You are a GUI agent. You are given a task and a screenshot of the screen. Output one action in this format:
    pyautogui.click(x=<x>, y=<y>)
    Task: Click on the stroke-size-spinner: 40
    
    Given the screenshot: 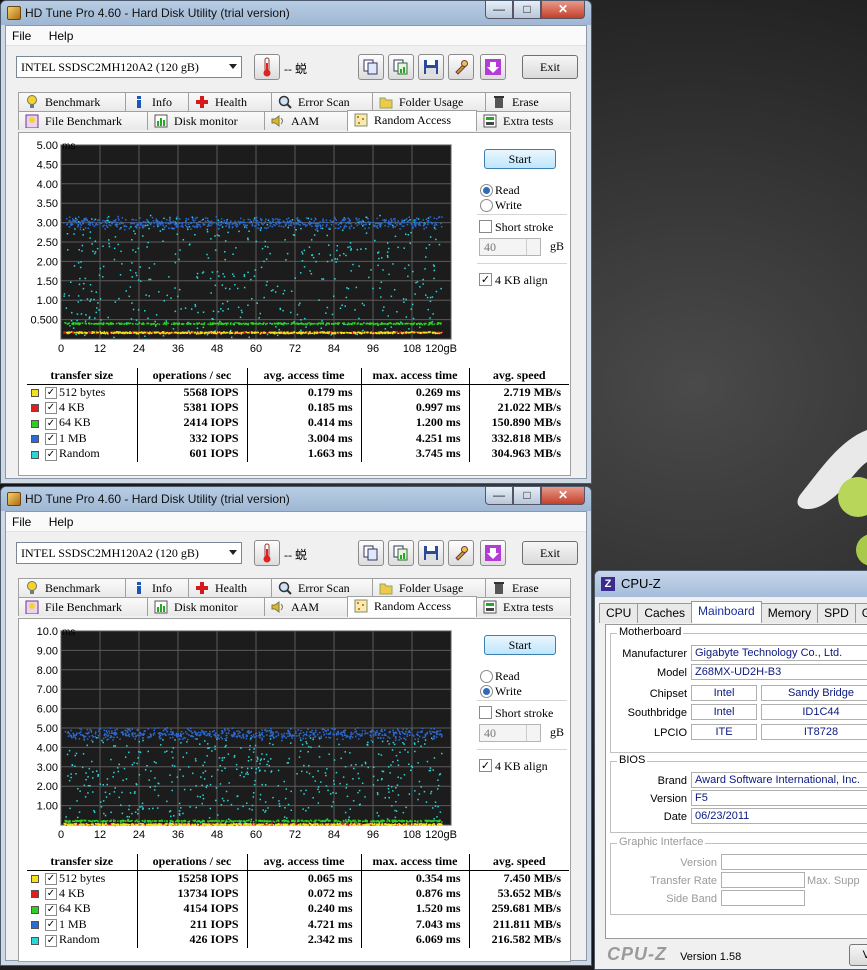 What is the action you would take?
    pyautogui.click(x=510, y=247)
    